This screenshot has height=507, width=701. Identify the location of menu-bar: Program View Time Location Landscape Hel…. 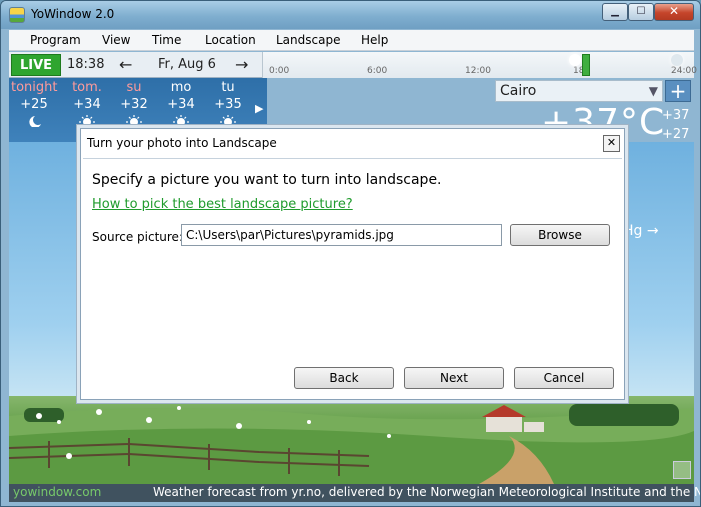
(351, 40).